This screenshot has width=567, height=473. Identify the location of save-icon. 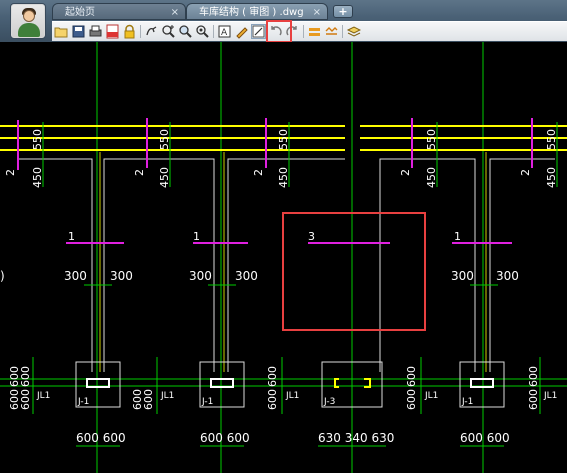
(78, 31).